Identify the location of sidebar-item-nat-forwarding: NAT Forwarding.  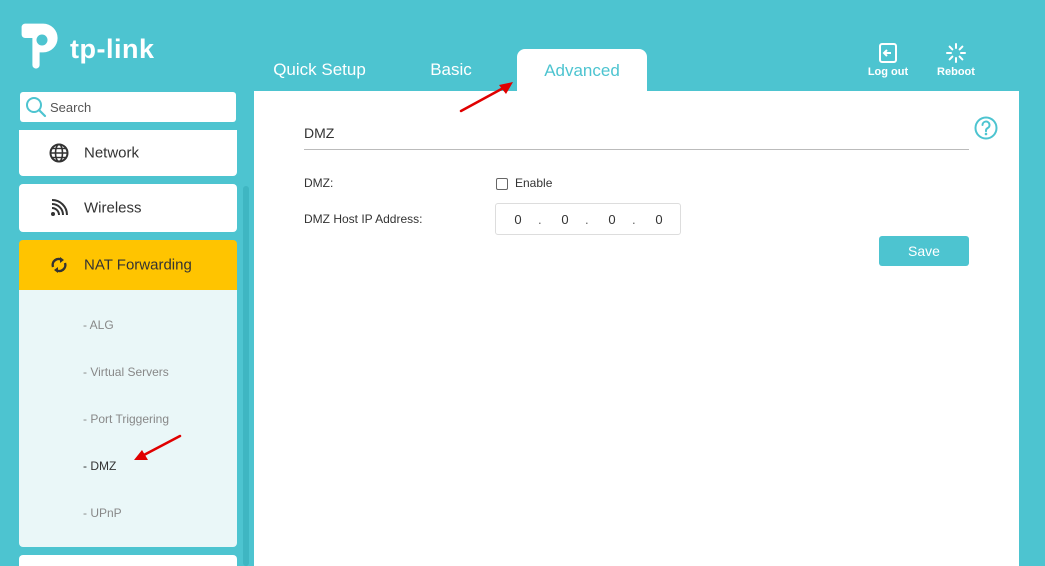
(128, 265).